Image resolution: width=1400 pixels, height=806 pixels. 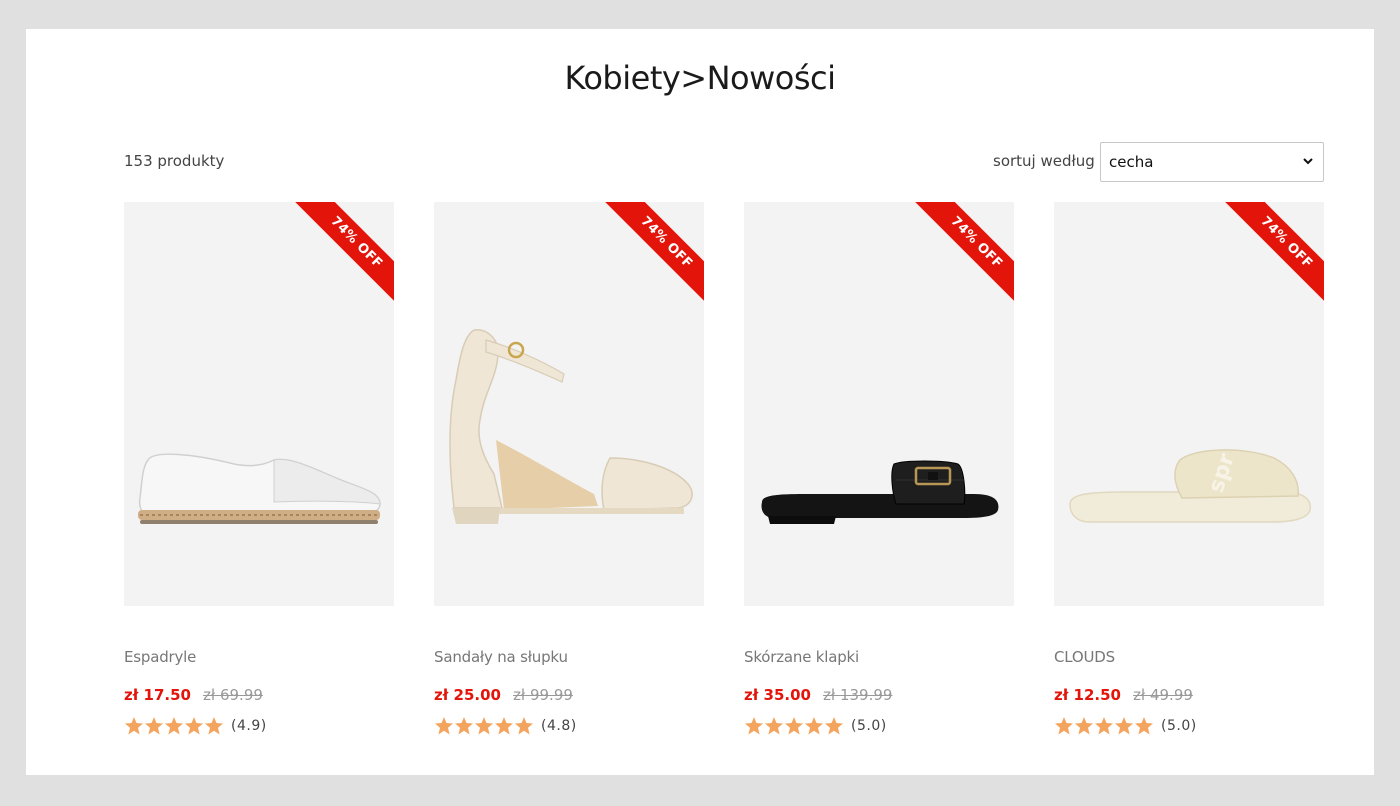 I want to click on product-name: Sandały na słupku, so click(x=501, y=657).